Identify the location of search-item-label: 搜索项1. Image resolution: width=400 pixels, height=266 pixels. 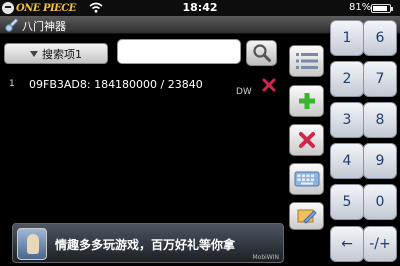
(62, 54).